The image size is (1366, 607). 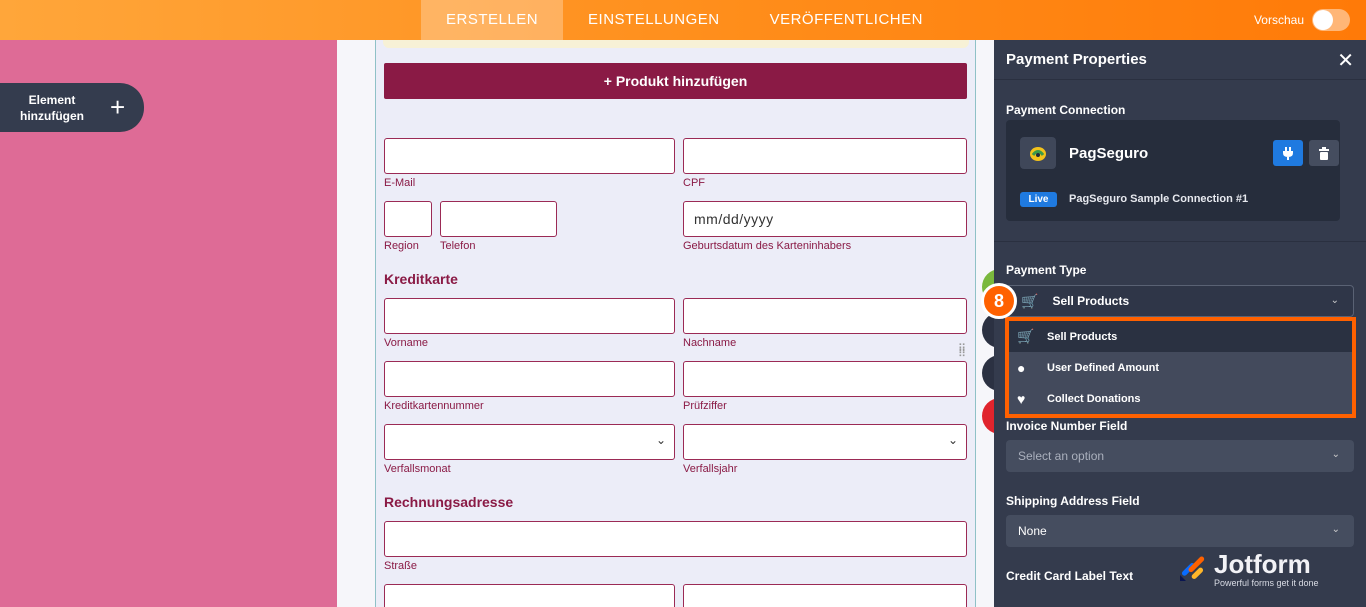 I want to click on phone-label: Telefon, so click(x=458, y=246).